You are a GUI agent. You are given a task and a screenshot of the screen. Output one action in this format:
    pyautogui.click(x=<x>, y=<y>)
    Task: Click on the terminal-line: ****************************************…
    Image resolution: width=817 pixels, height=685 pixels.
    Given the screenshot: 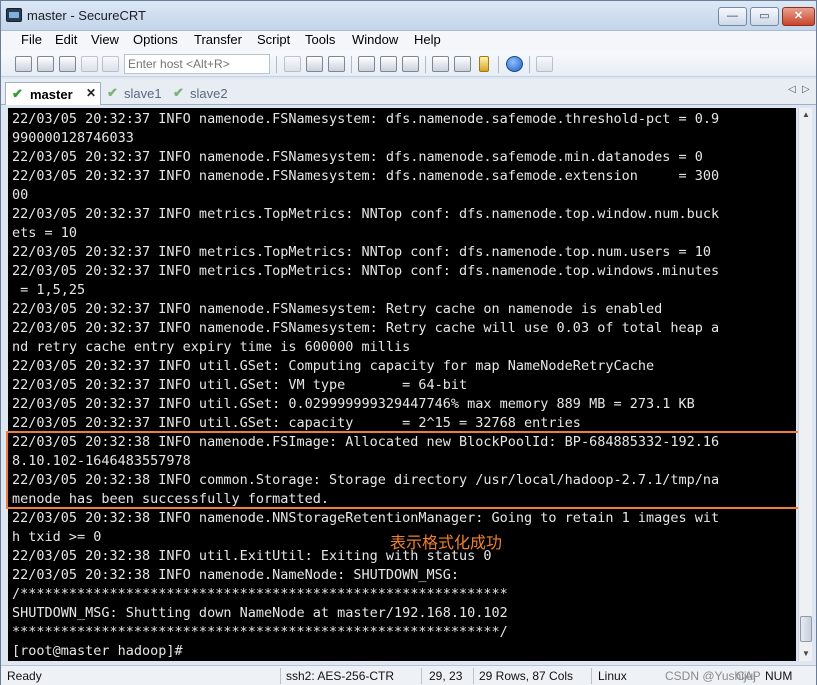 What is the action you would take?
    pyautogui.click(x=260, y=632)
    